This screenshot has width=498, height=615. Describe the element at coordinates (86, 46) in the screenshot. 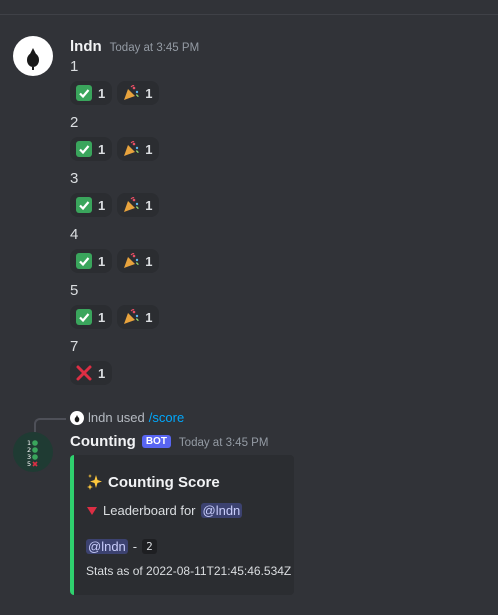

I see `user-username: lndn` at that location.